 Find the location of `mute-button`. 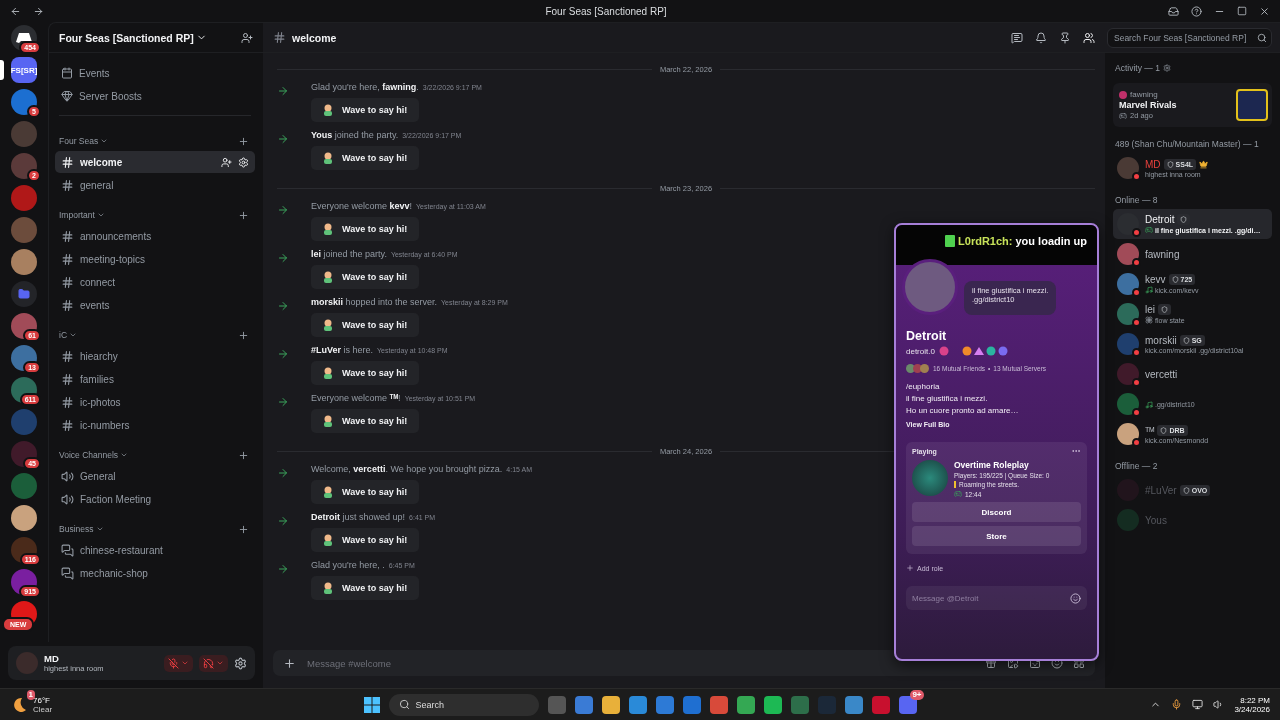

mute-button is located at coordinates (178, 663).